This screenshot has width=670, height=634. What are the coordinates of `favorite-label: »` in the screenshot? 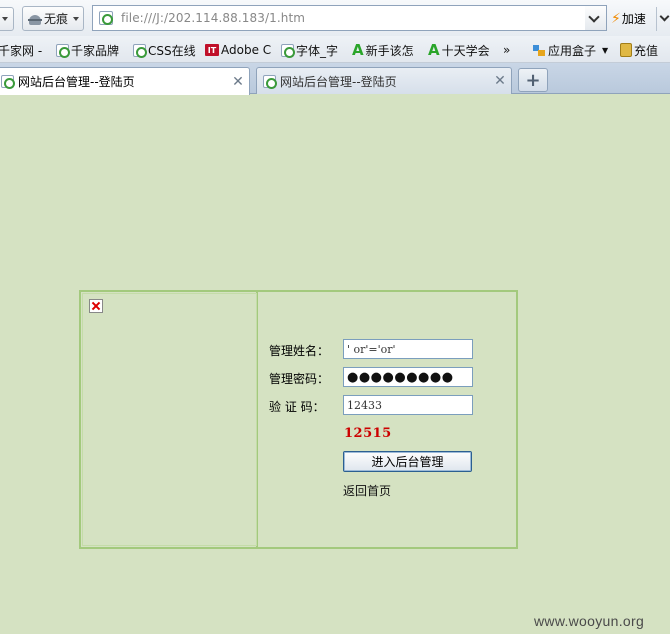 It's located at (507, 50).